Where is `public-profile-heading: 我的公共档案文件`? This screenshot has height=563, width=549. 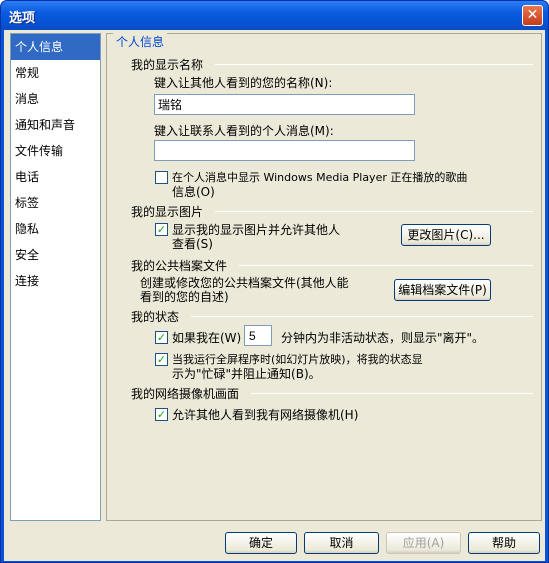 public-profile-heading: 我的公共档案文件 is located at coordinates (179, 266).